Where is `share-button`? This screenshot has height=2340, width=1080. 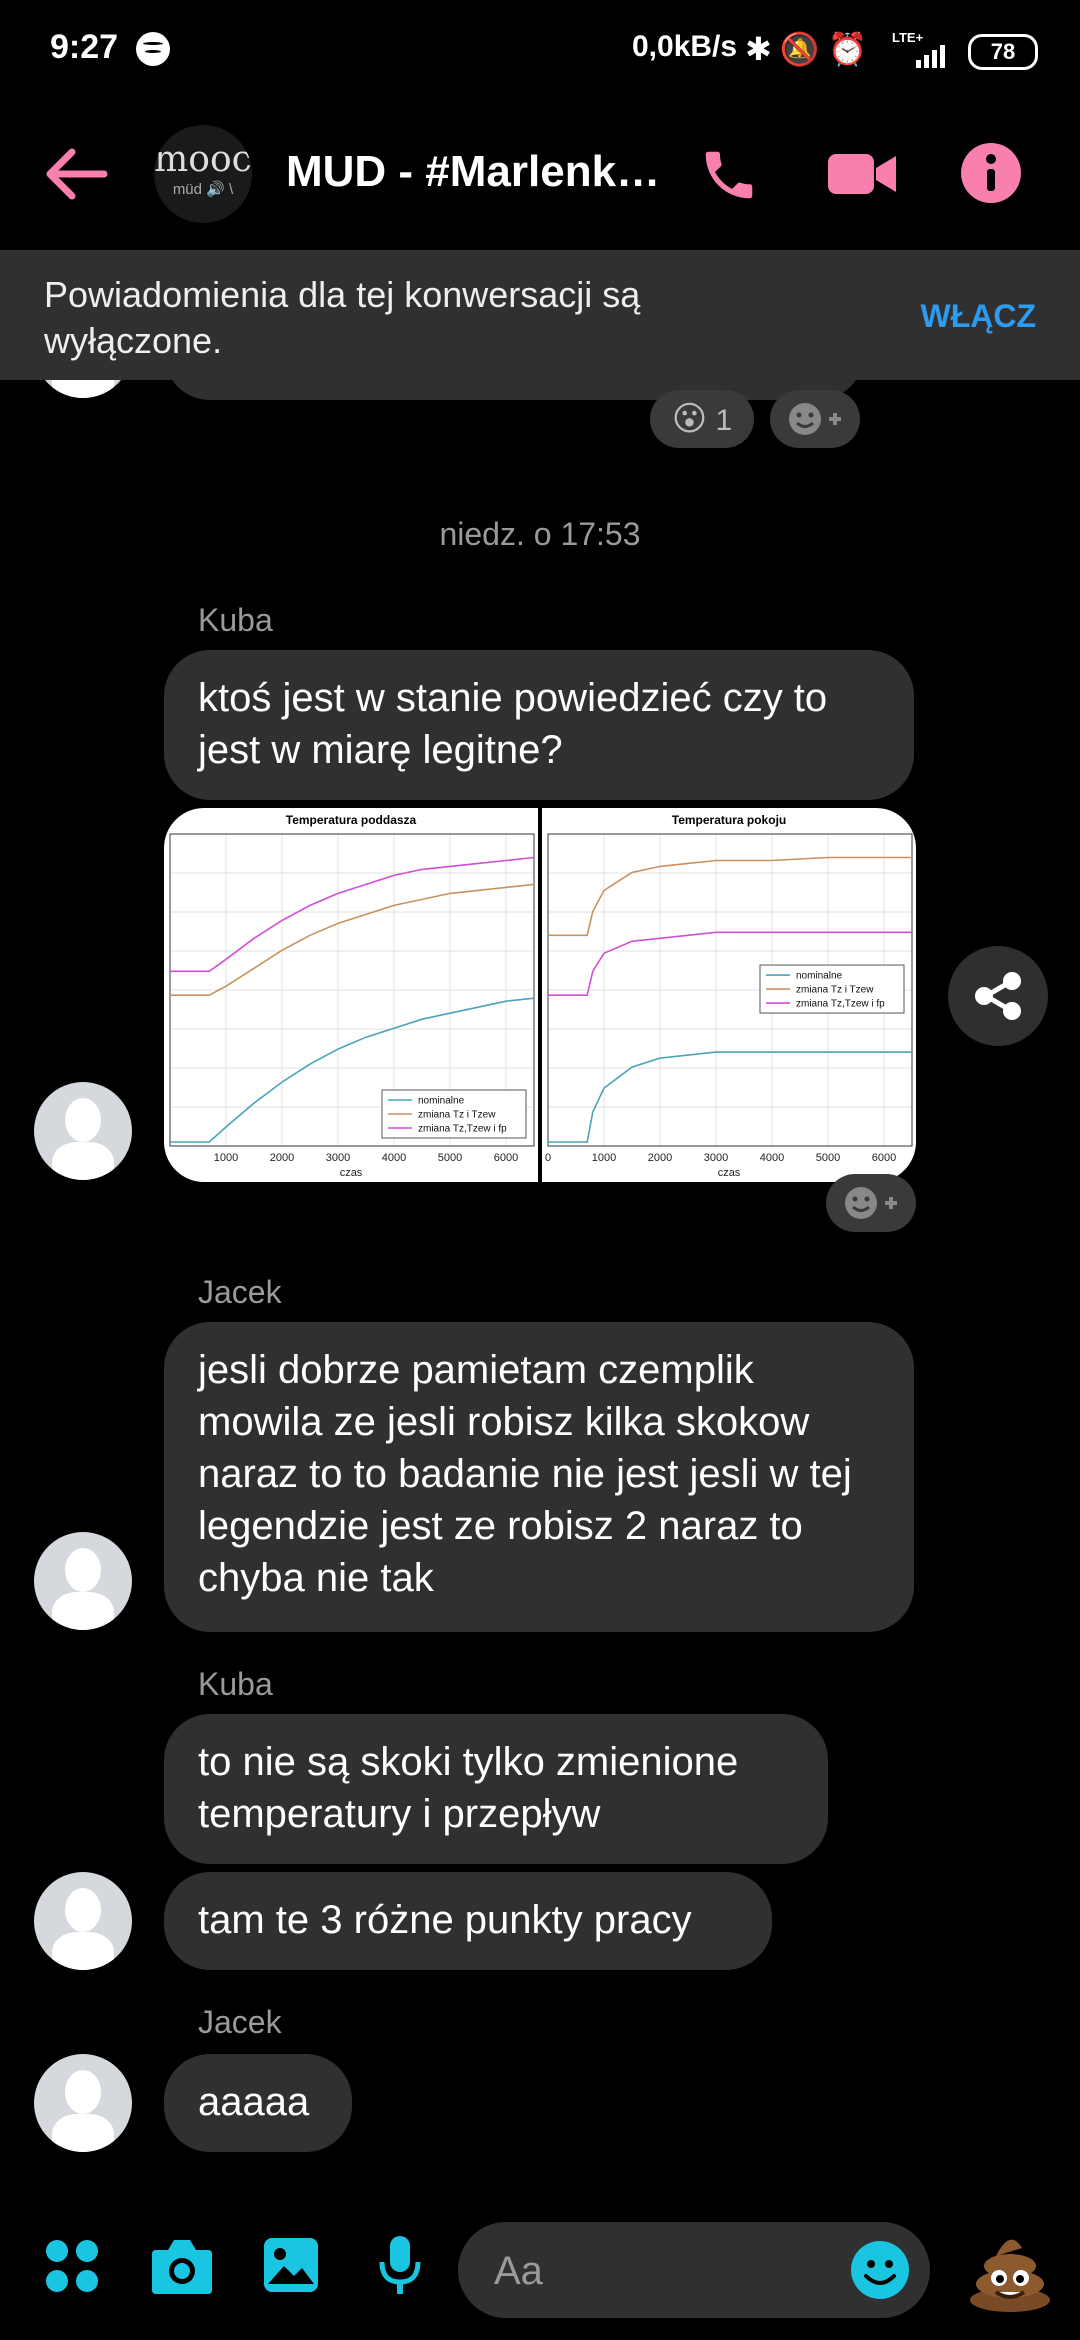 share-button is located at coordinates (998, 996).